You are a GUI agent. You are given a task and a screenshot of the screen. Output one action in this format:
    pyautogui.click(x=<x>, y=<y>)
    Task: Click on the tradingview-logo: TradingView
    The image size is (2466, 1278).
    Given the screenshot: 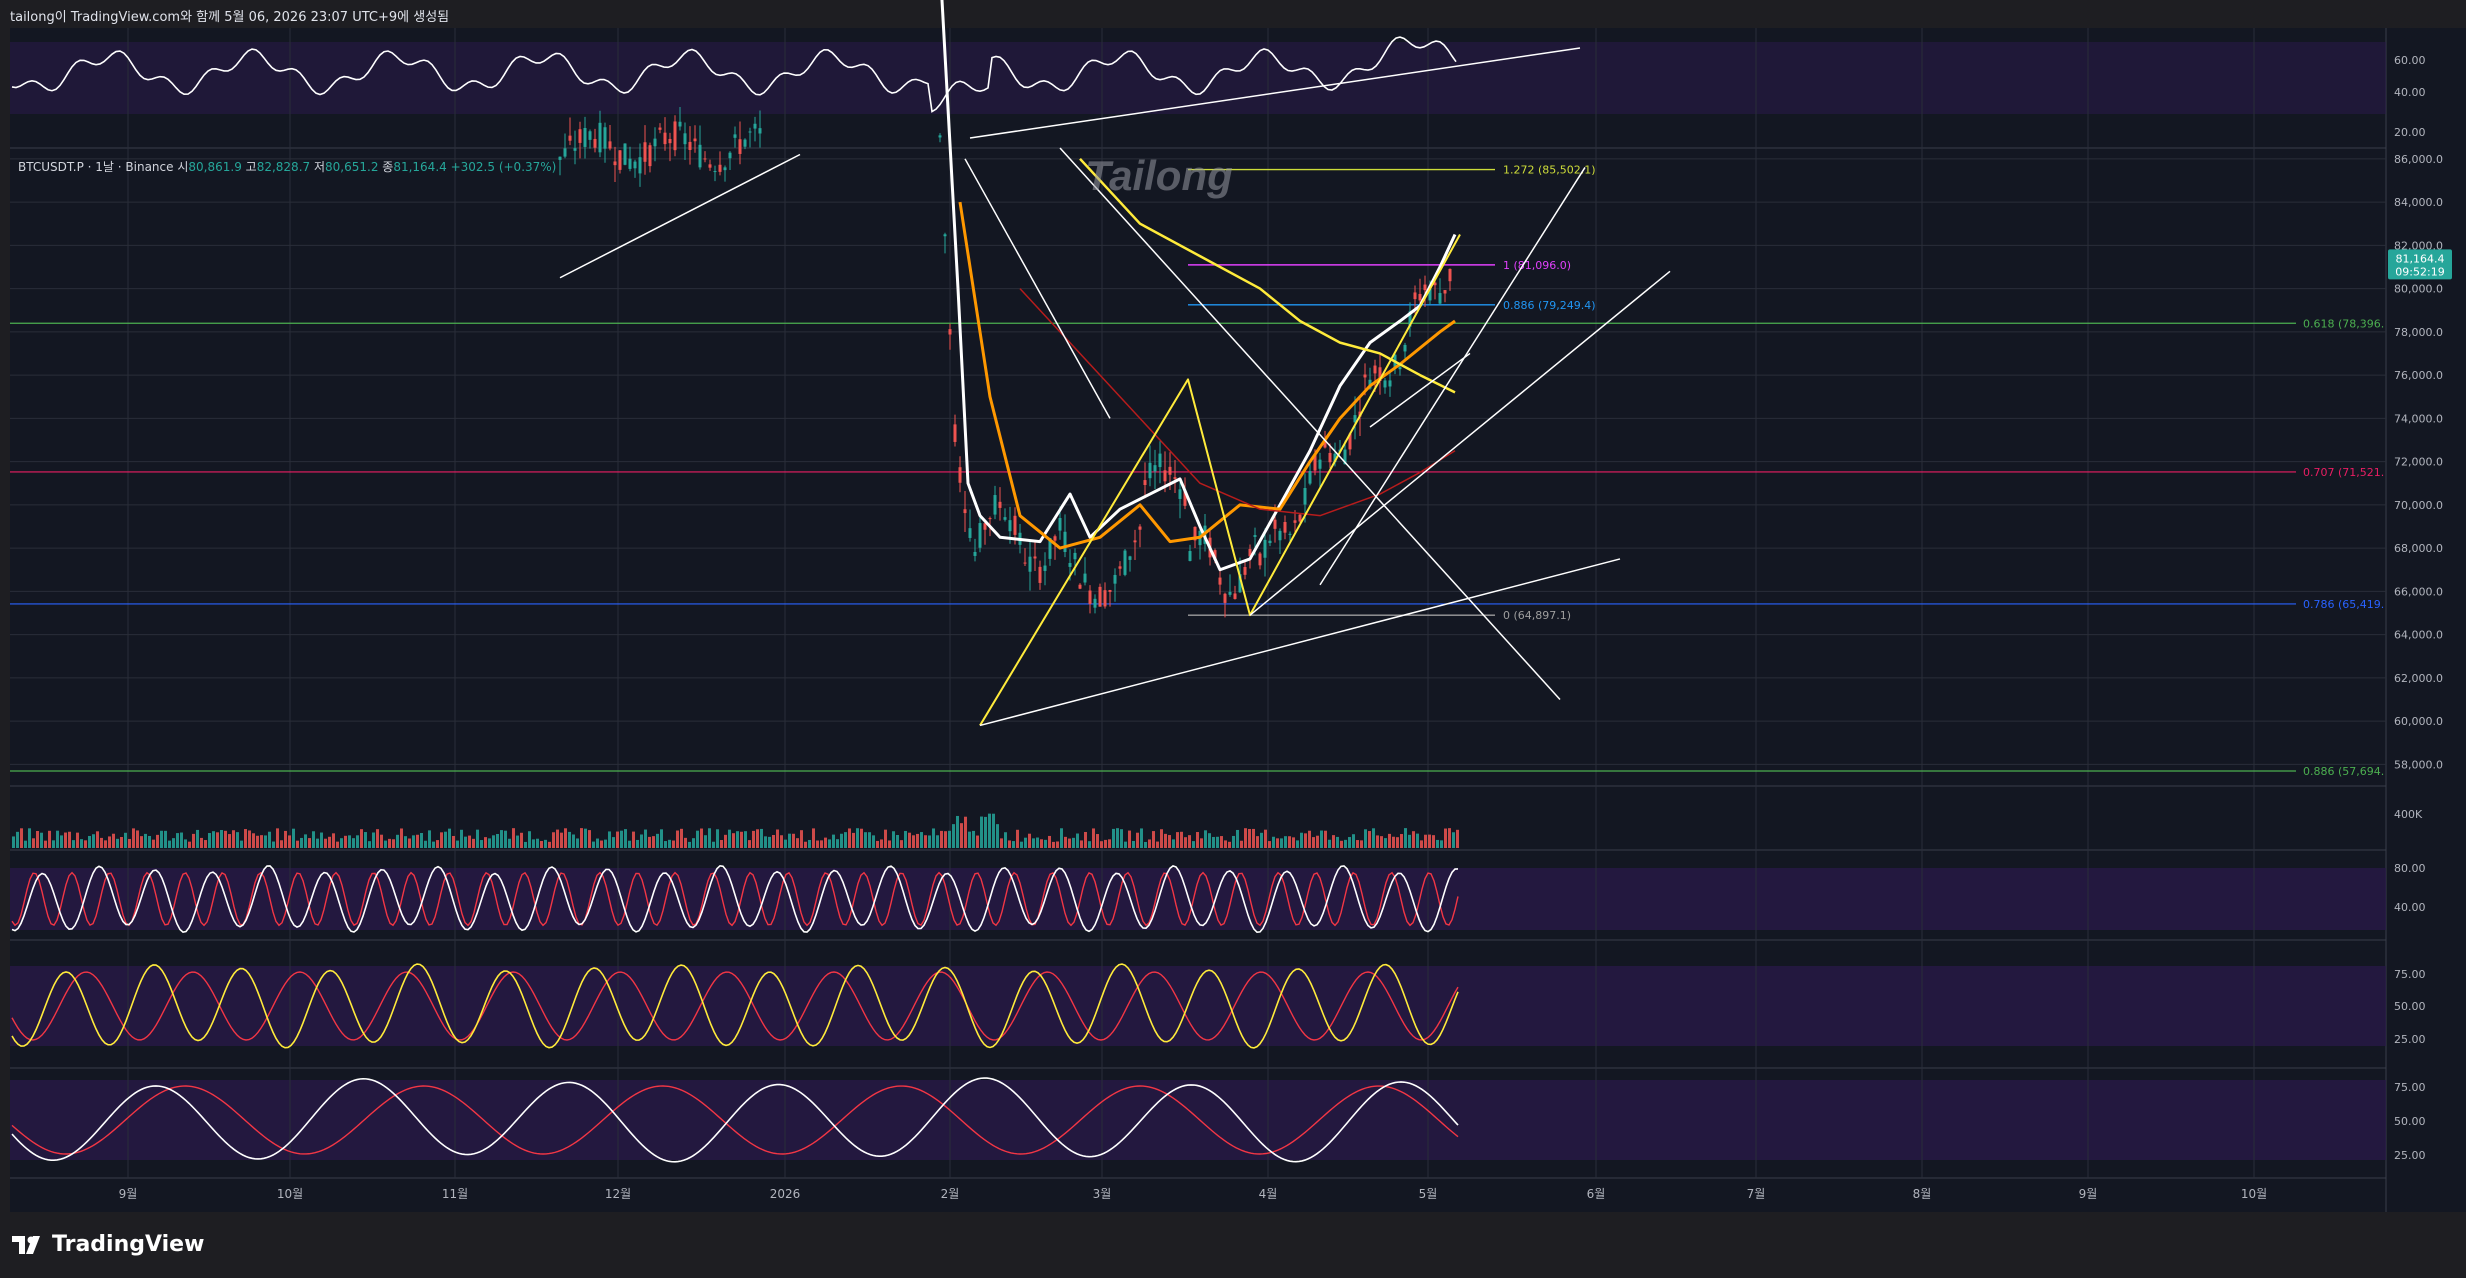 What is the action you would take?
    pyautogui.click(x=108, y=1244)
    